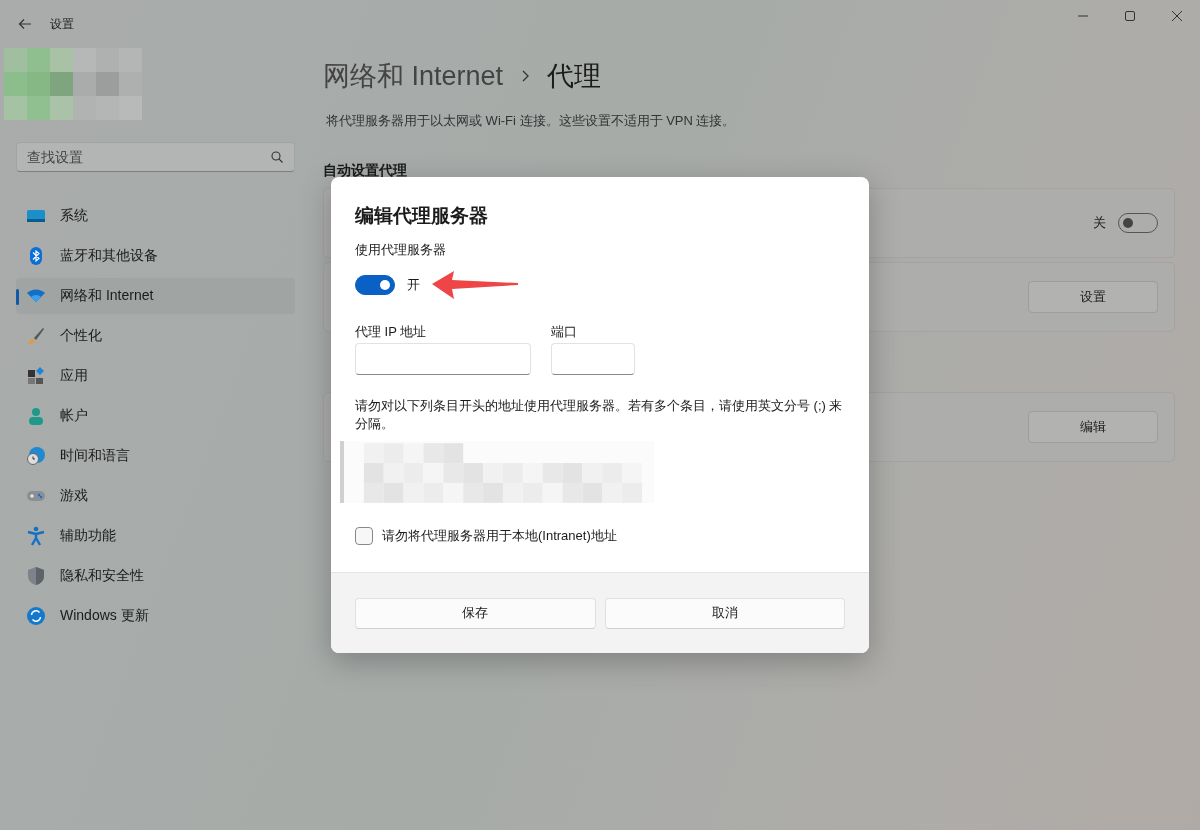 Image resolution: width=1200 pixels, height=830 pixels. Describe the element at coordinates (574, 76) in the screenshot. I see `page-title: 代理` at that location.